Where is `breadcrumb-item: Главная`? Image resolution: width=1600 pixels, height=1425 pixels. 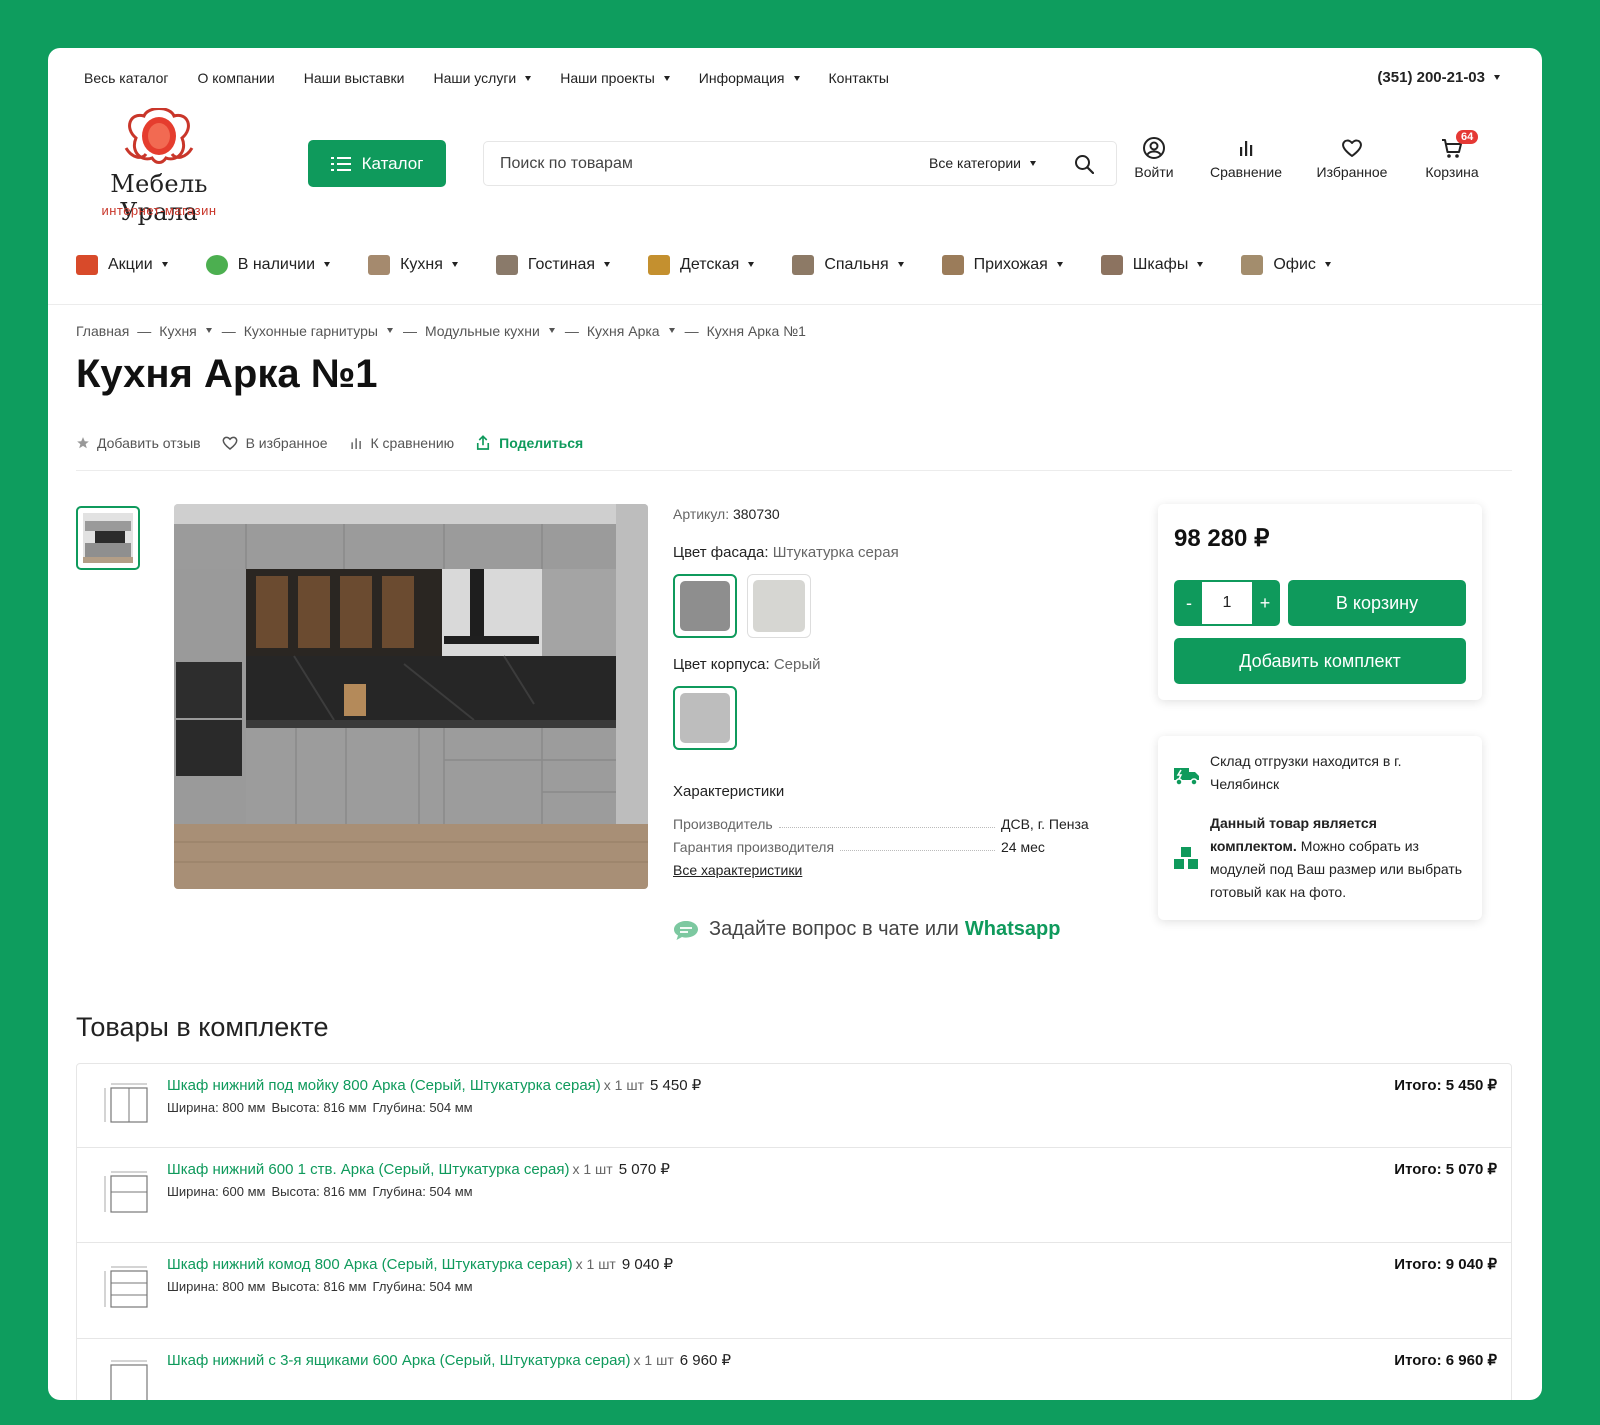 breadcrumb-item: Главная is located at coordinates (102, 331).